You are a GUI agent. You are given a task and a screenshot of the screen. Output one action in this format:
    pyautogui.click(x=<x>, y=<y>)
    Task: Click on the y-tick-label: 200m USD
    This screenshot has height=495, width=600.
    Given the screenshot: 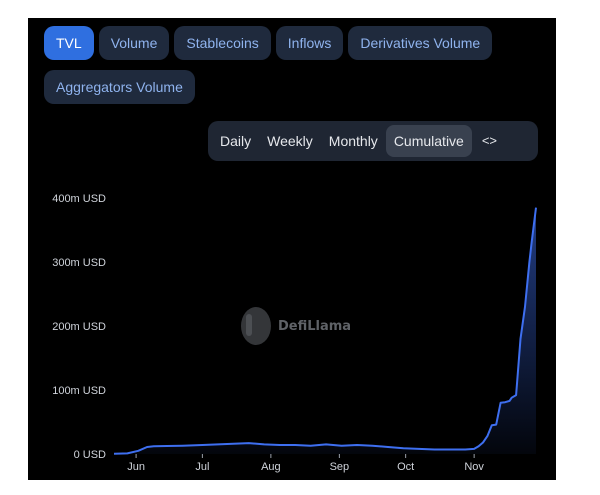 What is the action you would take?
    pyautogui.click(x=79, y=327)
    